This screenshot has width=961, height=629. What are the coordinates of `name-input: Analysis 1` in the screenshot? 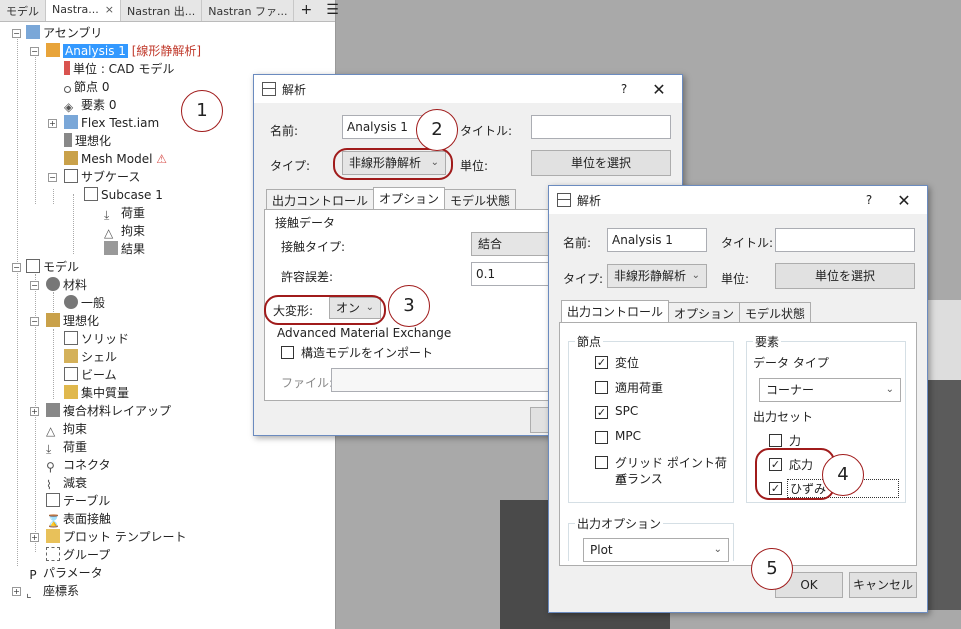 It's located at (657, 240).